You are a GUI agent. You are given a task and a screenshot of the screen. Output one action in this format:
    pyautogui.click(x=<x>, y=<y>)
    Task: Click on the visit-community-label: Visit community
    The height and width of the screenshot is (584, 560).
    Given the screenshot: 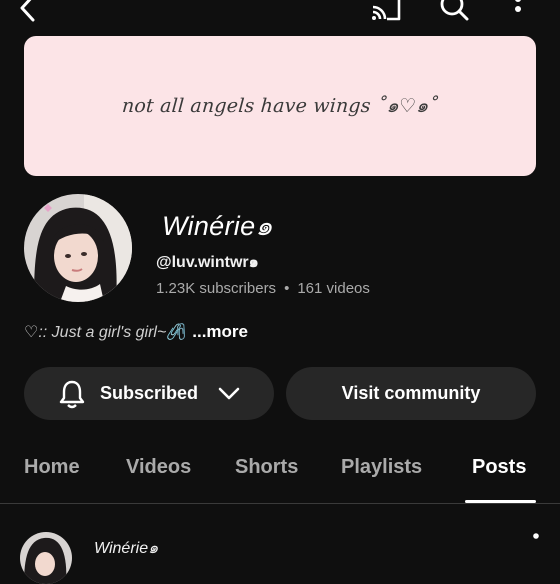 What is the action you would take?
    pyautogui.click(x=411, y=393)
    